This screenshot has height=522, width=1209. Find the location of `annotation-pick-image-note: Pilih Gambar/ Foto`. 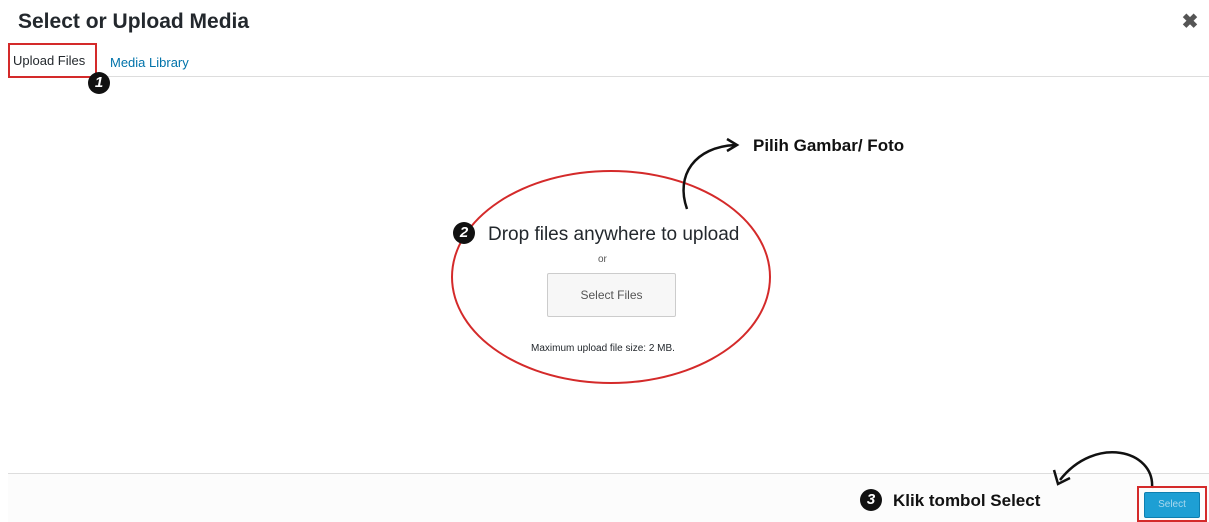

annotation-pick-image-note: Pilih Gambar/ Foto is located at coordinates (829, 145).